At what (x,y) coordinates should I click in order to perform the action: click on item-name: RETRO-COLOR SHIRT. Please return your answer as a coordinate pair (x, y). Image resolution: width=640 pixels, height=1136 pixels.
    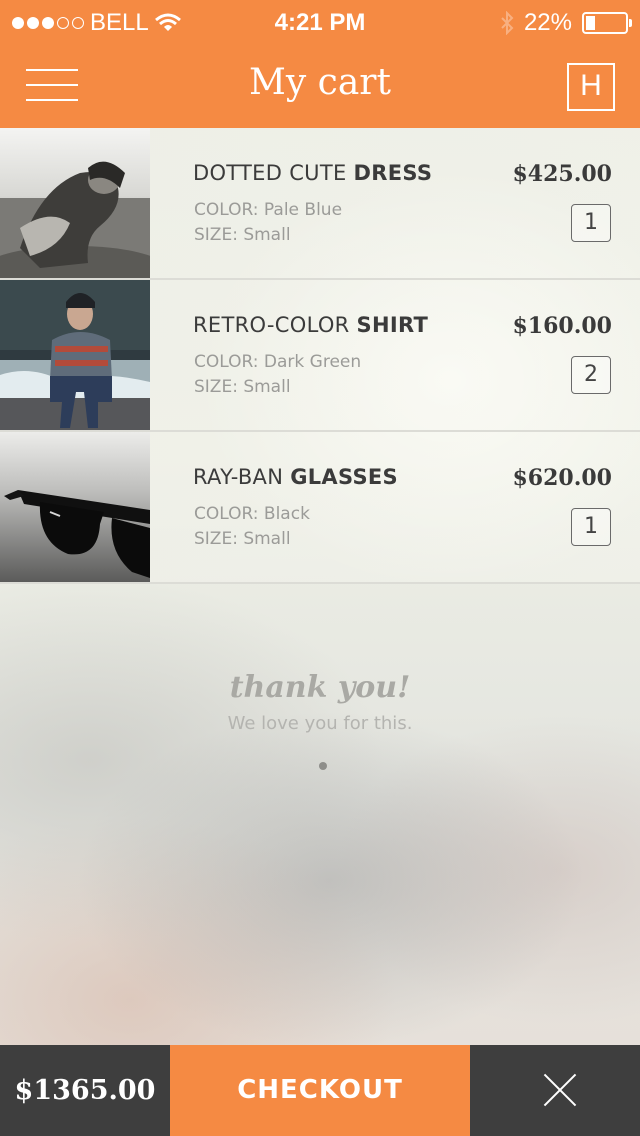
    Looking at the image, I should click on (311, 325).